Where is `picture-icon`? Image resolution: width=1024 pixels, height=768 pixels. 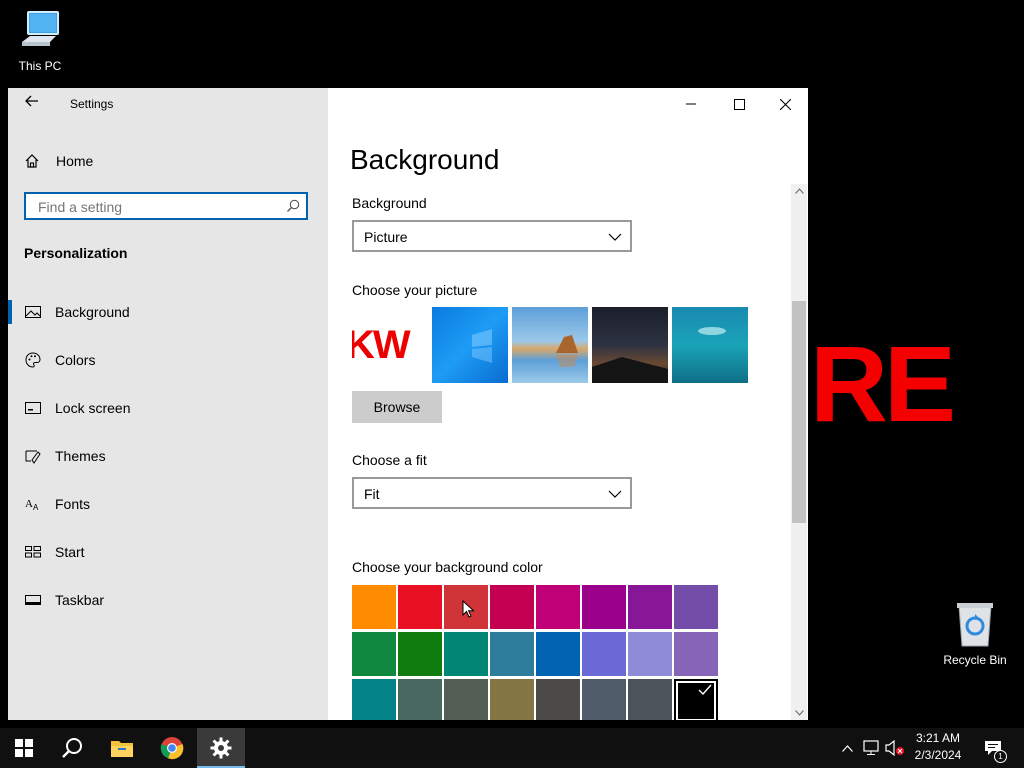 picture-icon is located at coordinates (33, 312).